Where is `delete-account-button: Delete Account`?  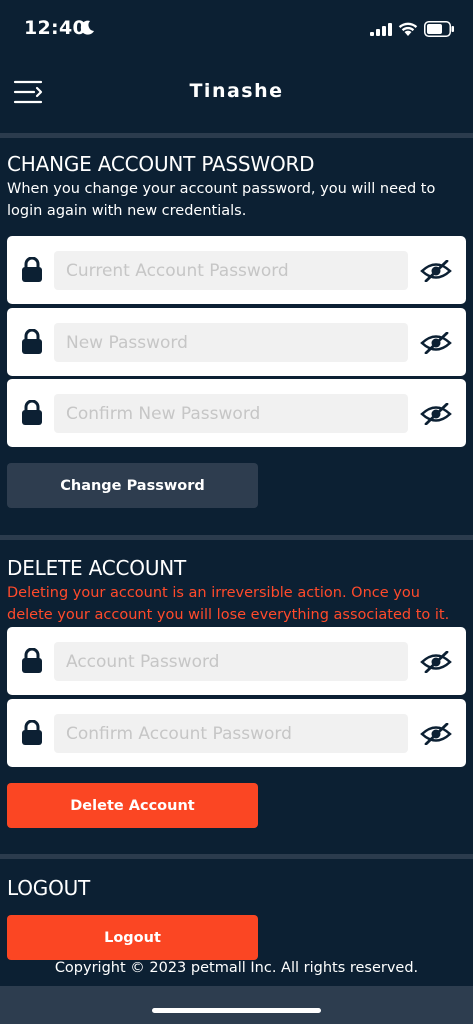 delete-account-button: Delete Account is located at coordinates (132, 805).